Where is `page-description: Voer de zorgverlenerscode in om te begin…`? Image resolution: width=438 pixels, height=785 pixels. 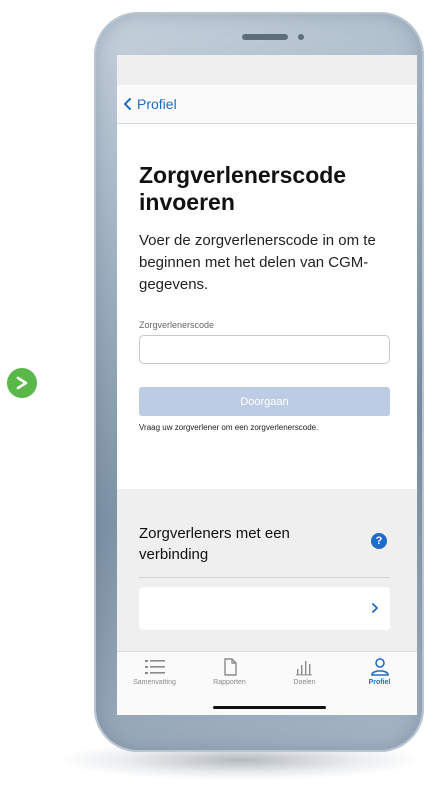
page-description: Voer de zorgverlenerscode in om te begin… is located at coordinates (257, 262).